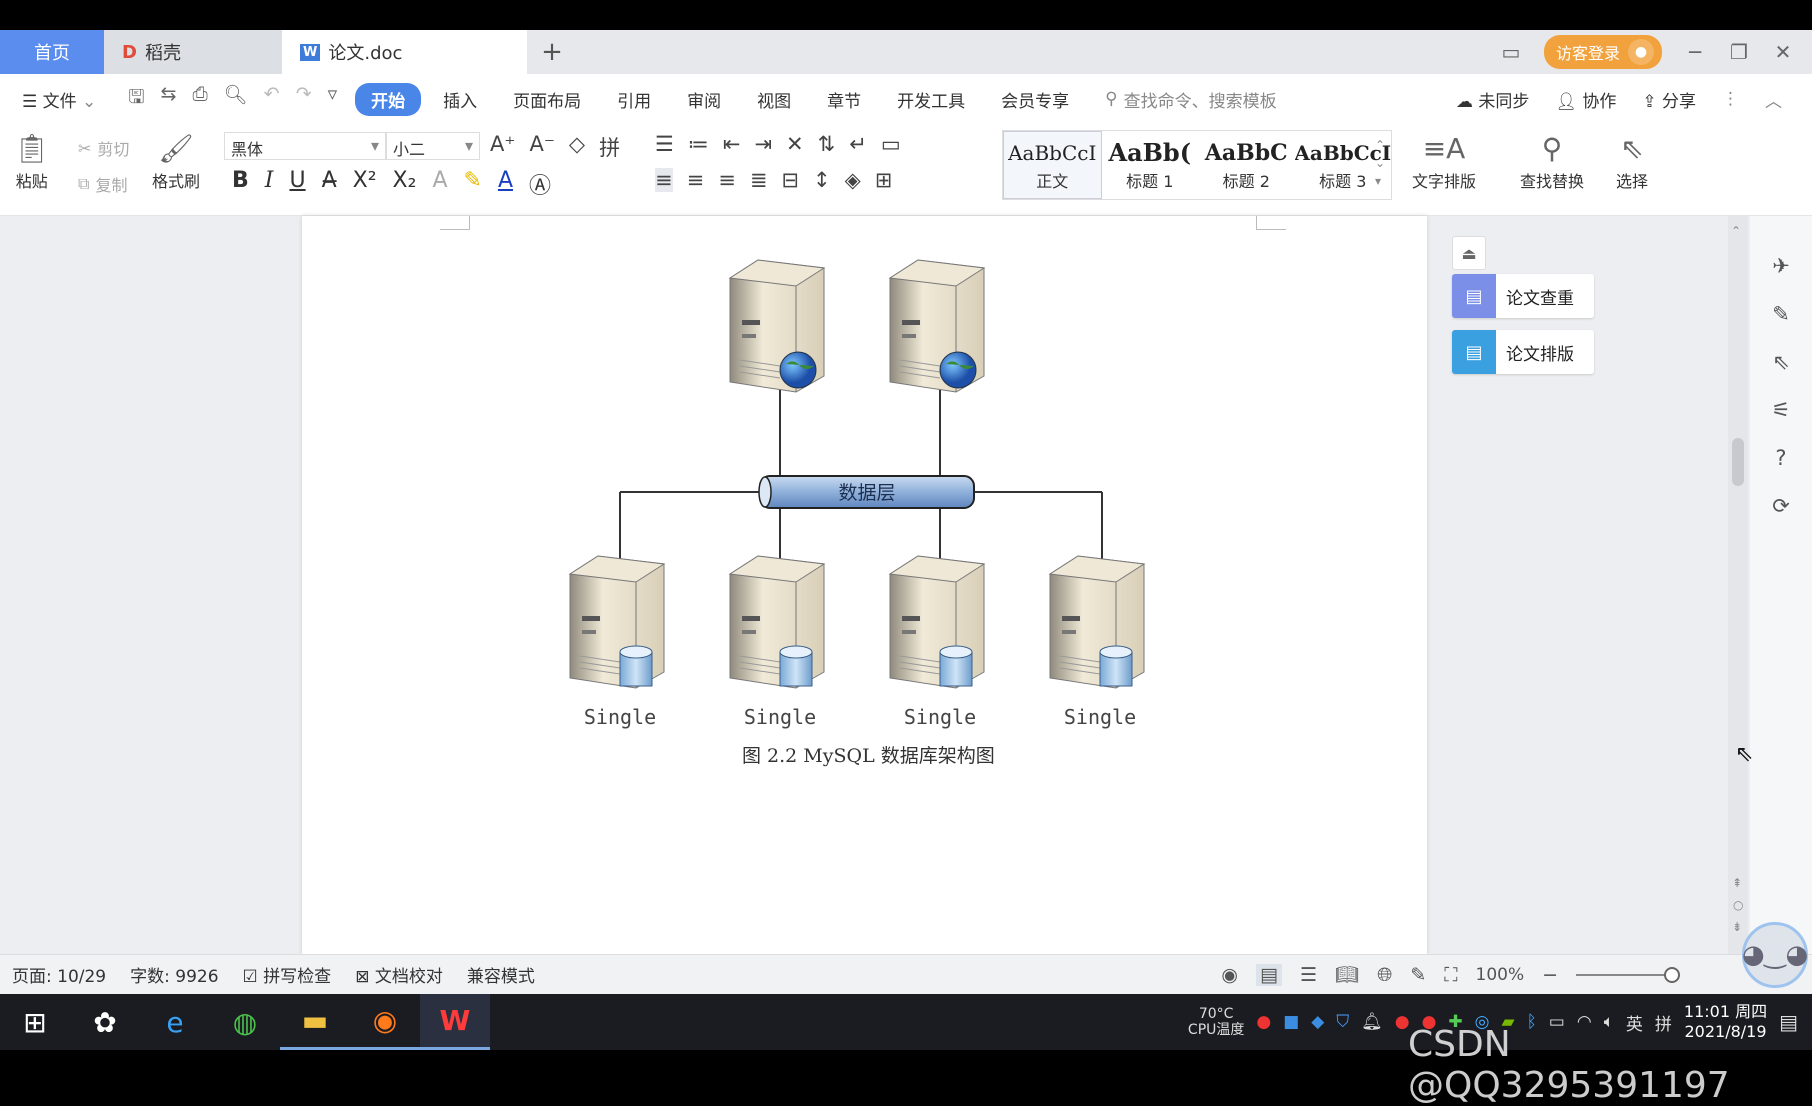  I want to click on save-icon: 🖫, so click(136, 99).